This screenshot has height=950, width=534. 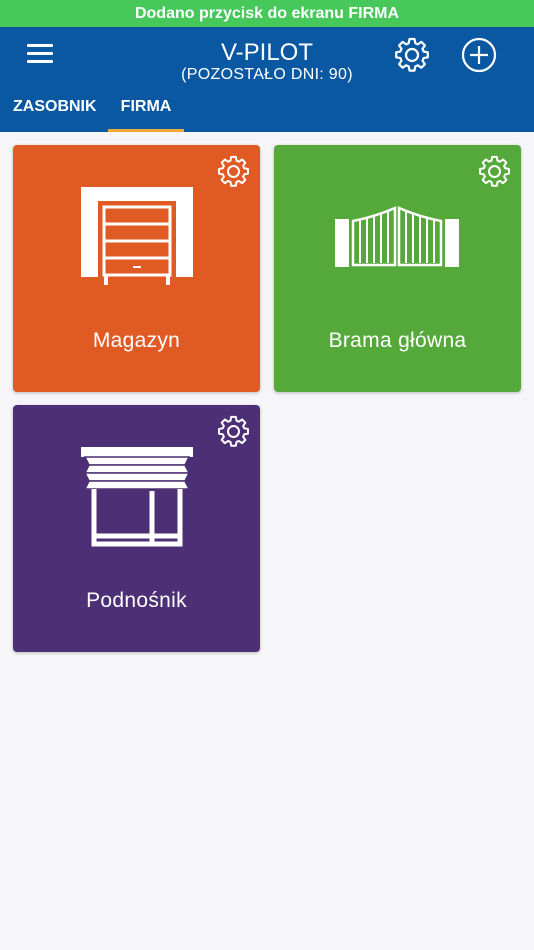 I want to click on tile-label: Brama główna, so click(x=397, y=340).